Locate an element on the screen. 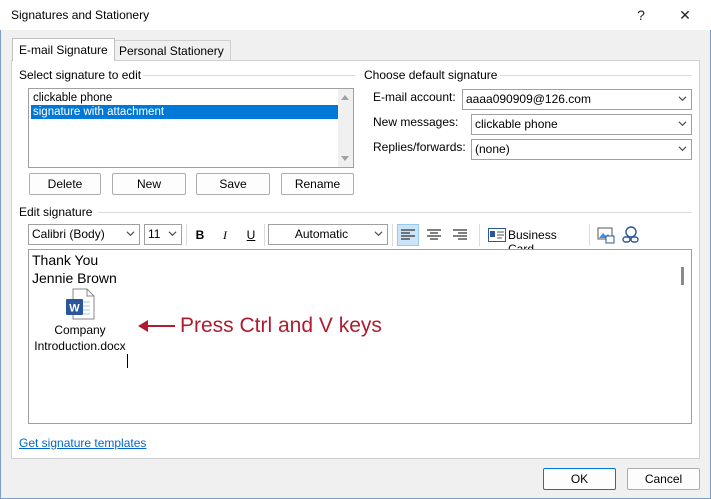 Image resolution: width=711 pixels, height=499 pixels. title-bar: Signatures and Stationery ? ✕ is located at coordinates (355, 15).